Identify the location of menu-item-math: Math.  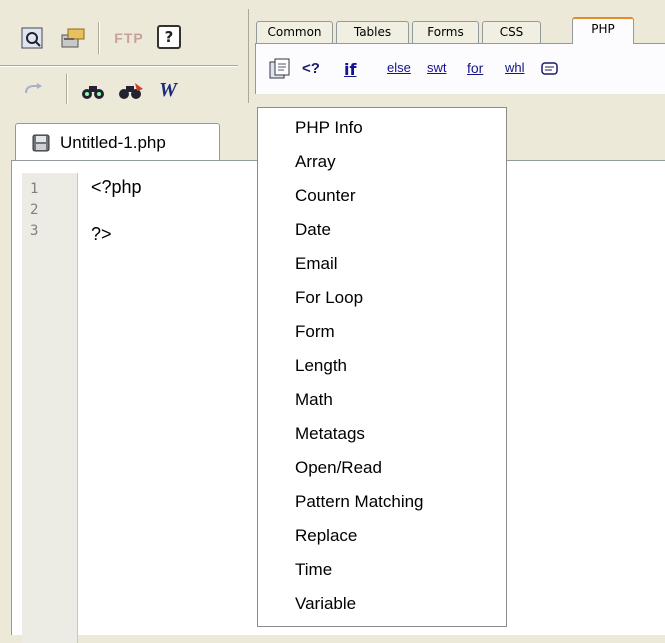
(314, 400).